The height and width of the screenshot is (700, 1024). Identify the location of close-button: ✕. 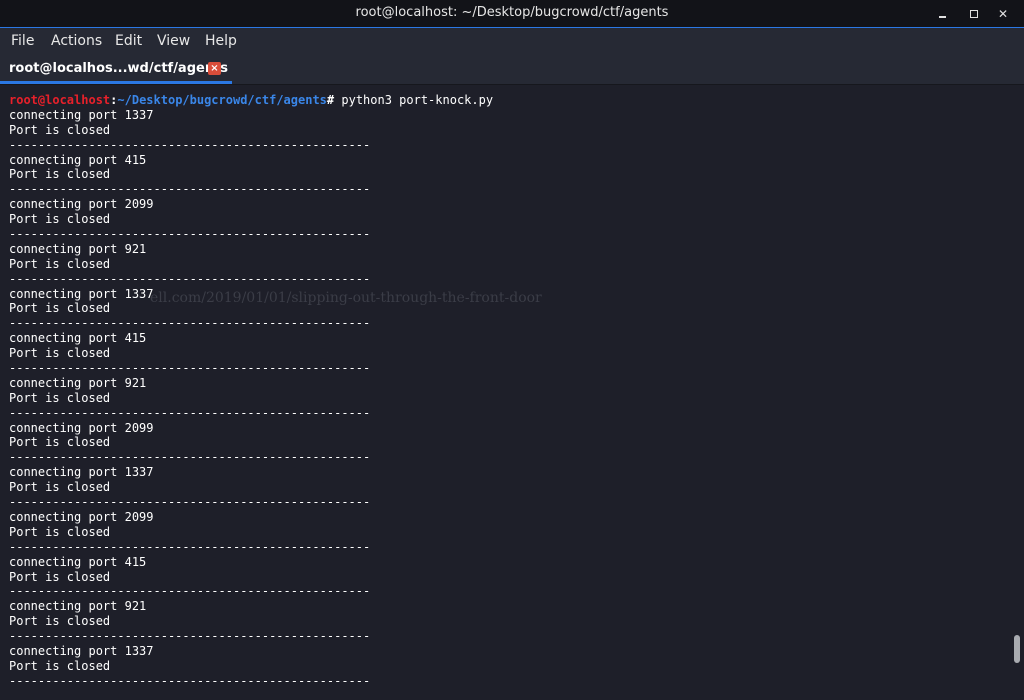
(1003, 14).